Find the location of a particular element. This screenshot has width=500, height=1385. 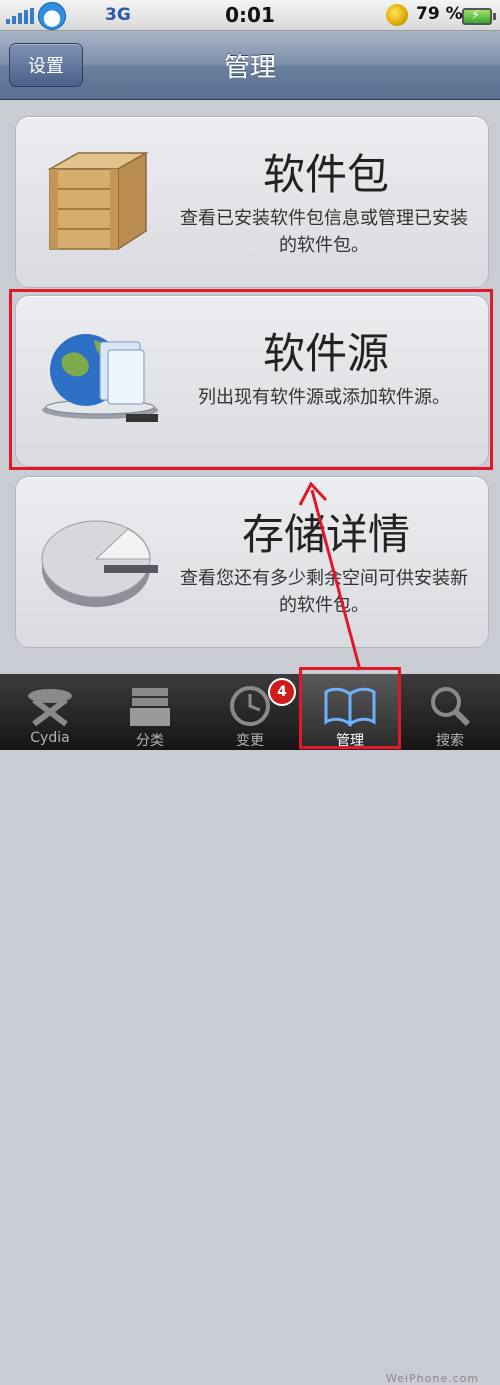

app-status-icon is located at coordinates (397, 15).